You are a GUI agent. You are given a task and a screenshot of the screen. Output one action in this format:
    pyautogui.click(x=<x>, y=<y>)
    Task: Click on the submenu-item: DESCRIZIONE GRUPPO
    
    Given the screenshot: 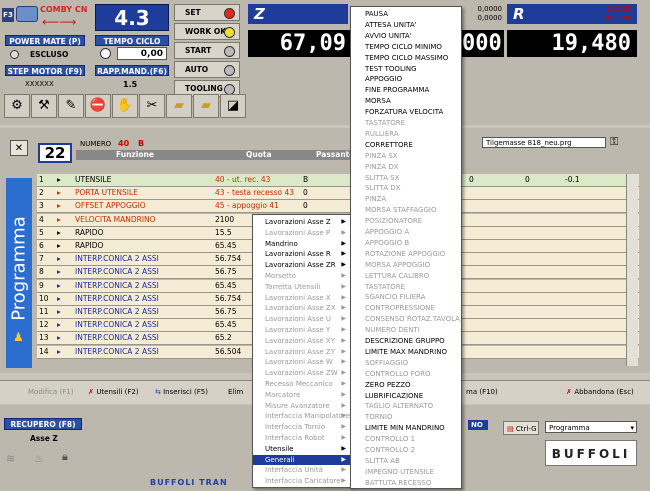 What is the action you would take?
    pyautogui.click(x=406, y=341)
    